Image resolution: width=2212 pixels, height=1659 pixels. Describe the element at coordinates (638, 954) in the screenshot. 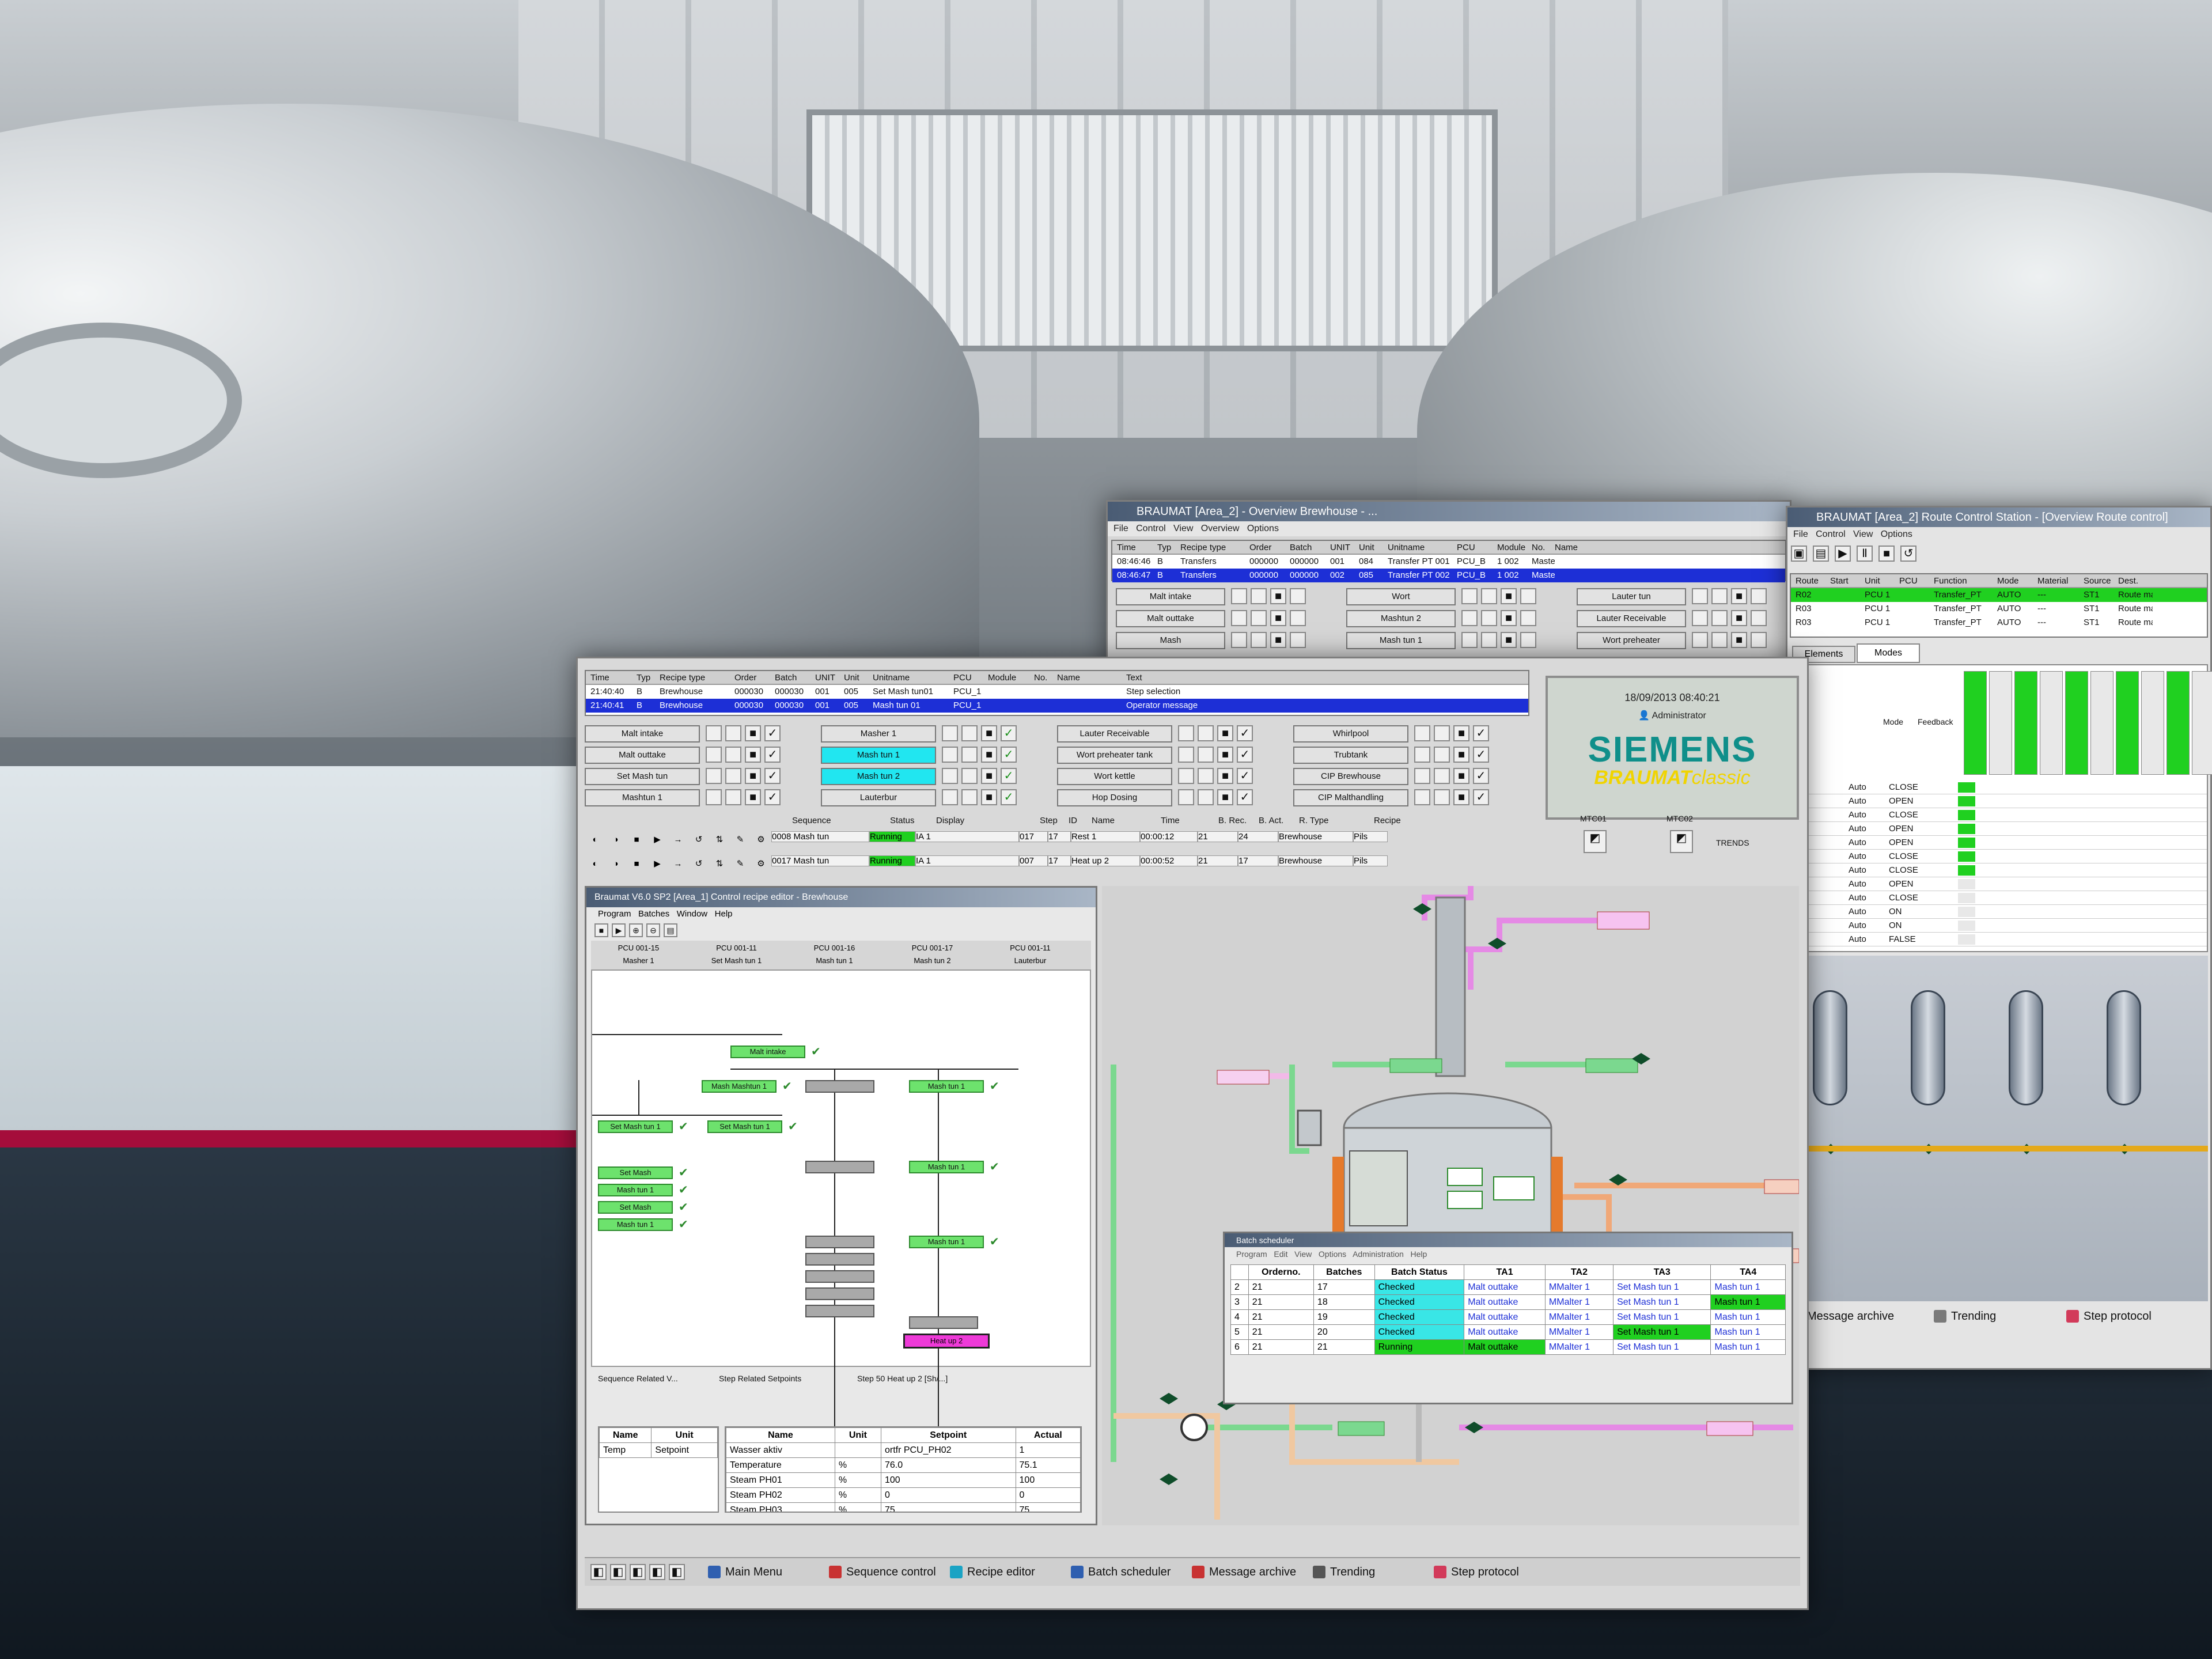

I see `recipe-column-header: PCU 001-15 Masher 1` at that location.